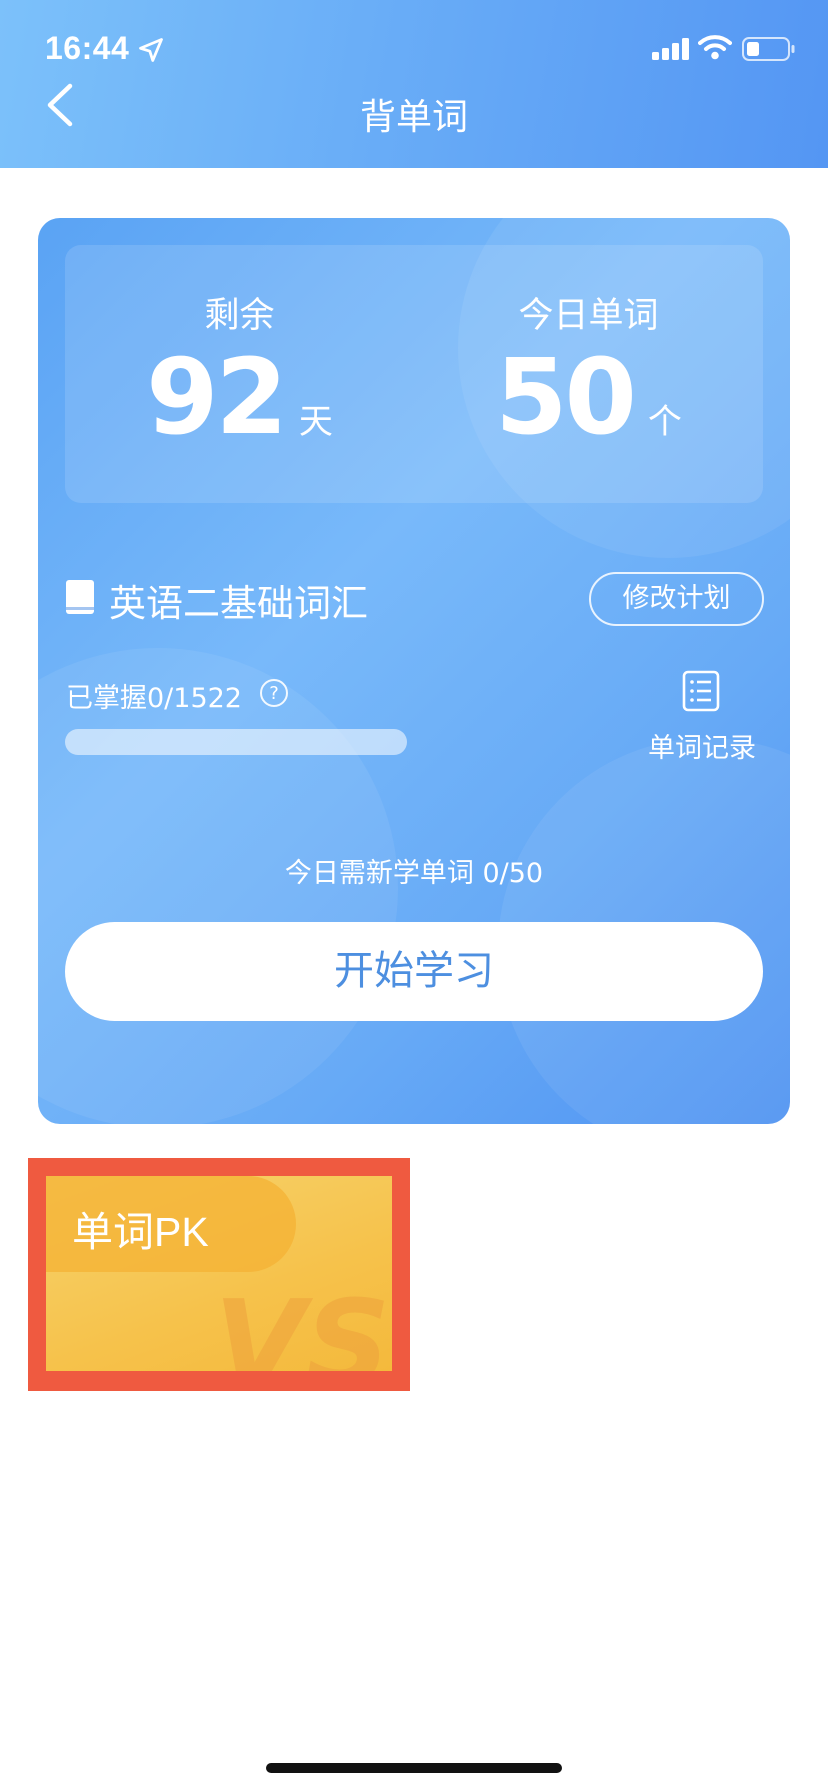 The width and height of the screenshot is (828, 1792). I want to click on remaining-days-stat: 剩余 92 天, so click(239, 374).